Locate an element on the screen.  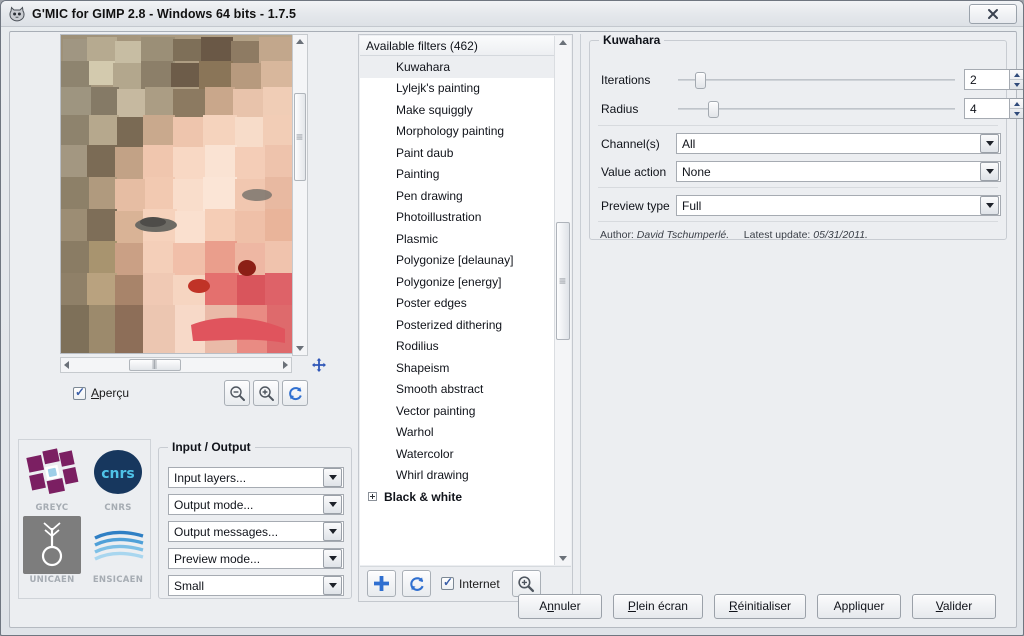
channels-combo: All is located at coordinates (838, 143).